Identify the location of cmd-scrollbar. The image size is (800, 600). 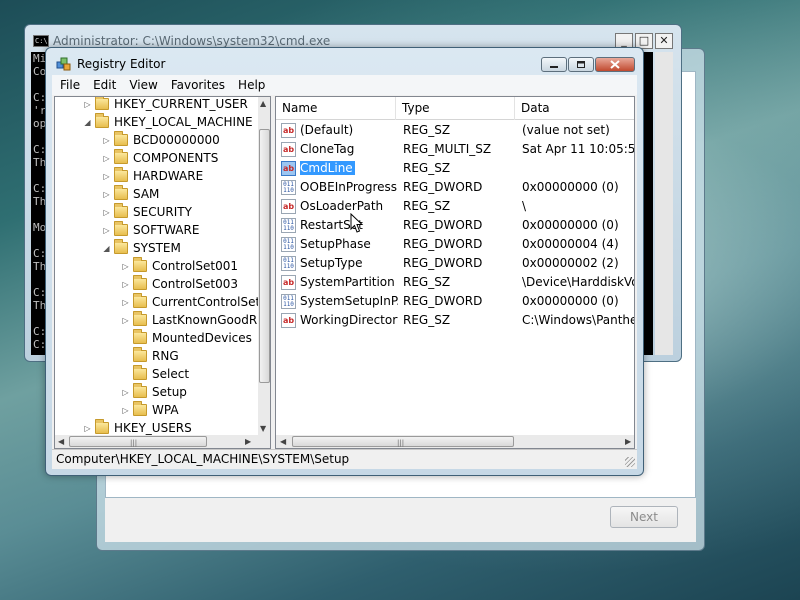
(664, 203).